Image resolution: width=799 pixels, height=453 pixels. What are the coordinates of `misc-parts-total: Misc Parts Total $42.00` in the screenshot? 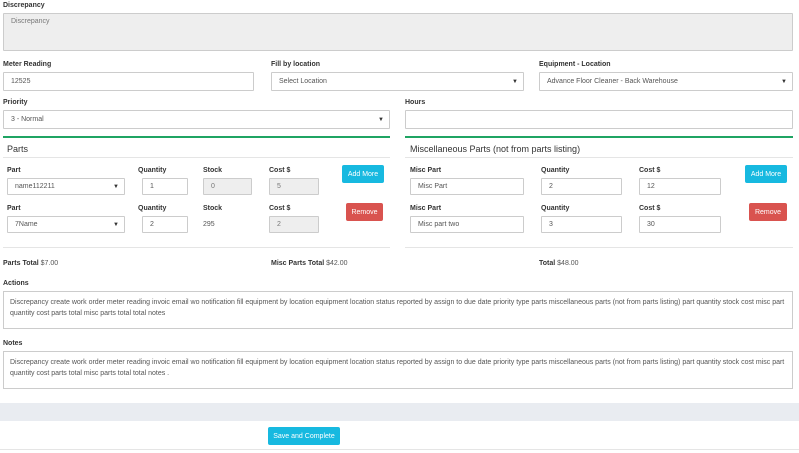 It's located at (309, 263).